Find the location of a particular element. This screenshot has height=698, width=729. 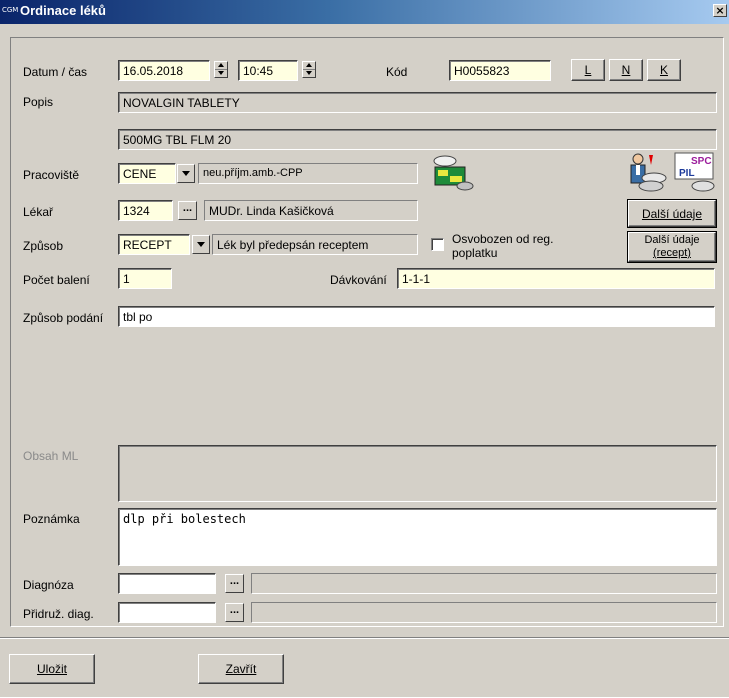

n-button: N is located at coordinates (626, 70).